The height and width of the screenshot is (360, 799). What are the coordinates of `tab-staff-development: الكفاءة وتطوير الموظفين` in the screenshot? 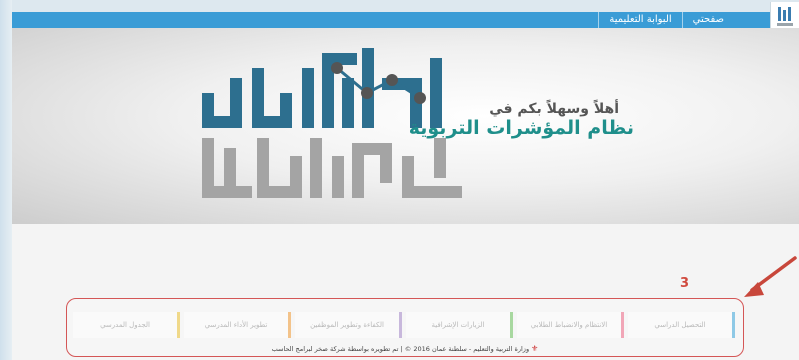 It's located at (348, 325).